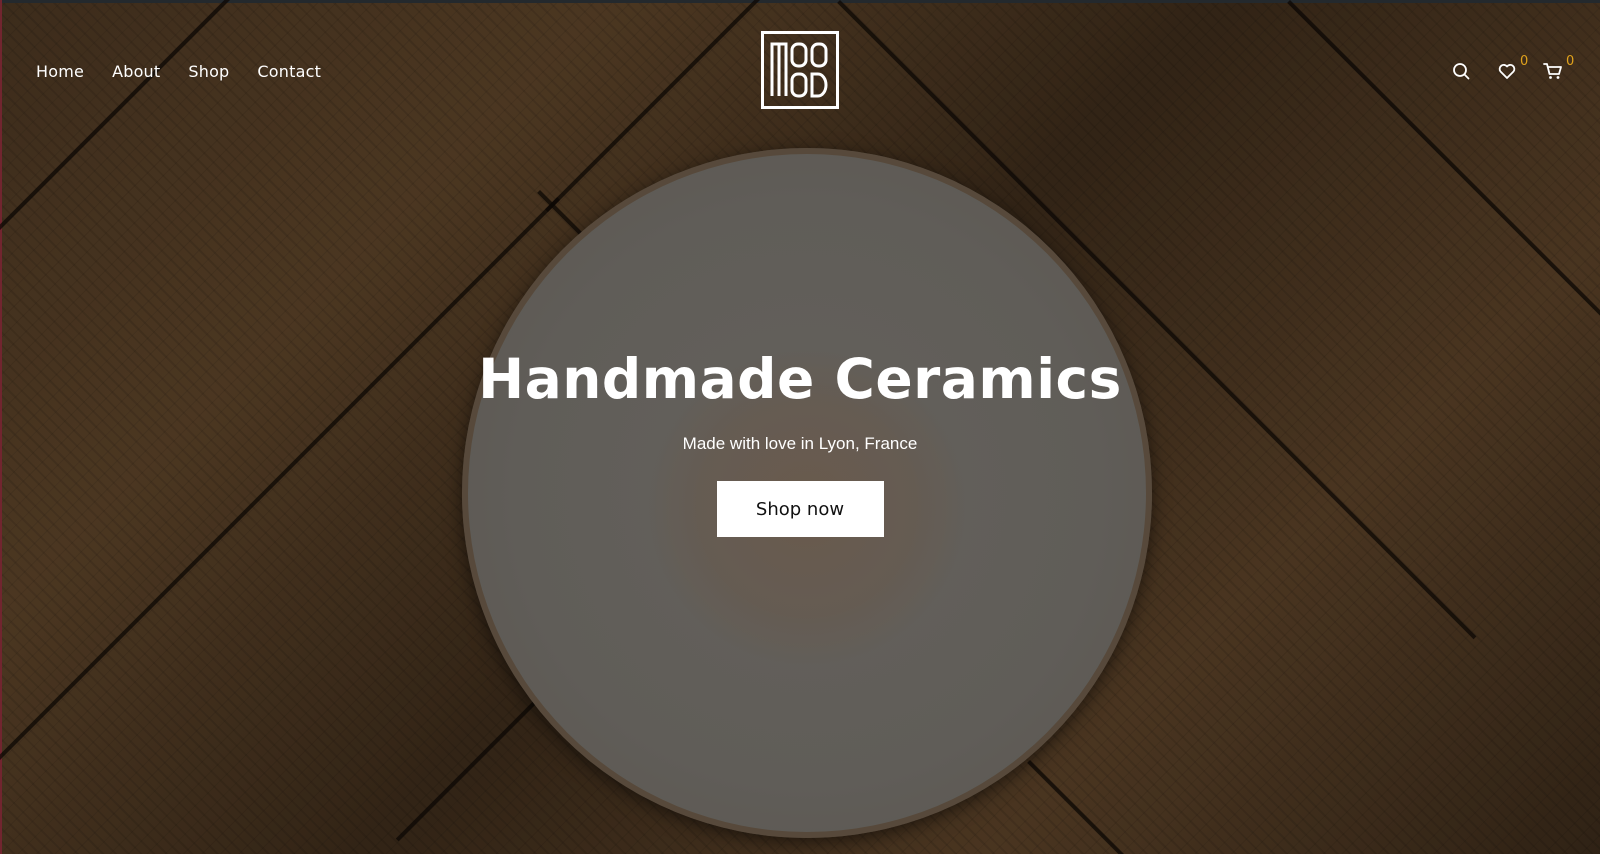  I want to click on shop-now-button: Shop now, so click(800, 509).